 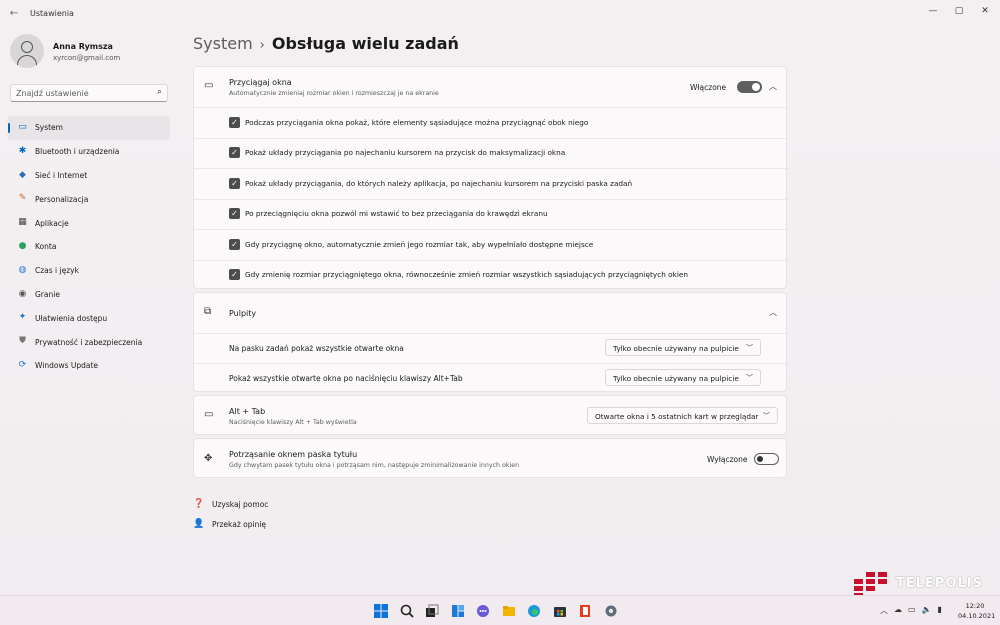 What do you see at coordinates (199, 524) in the screenshot?
I see `feedback-icon: 👤` at bounding box center [199, 524].